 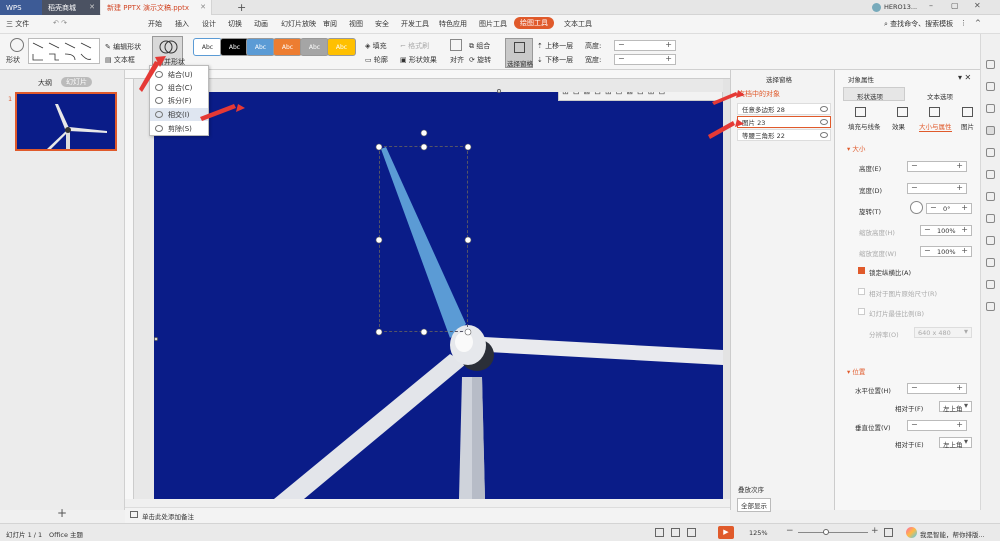 What do you see at coordinates (17, 24) in the screenshot?
I see `menu-file: 三 文件` at bounding box center [17, 24].